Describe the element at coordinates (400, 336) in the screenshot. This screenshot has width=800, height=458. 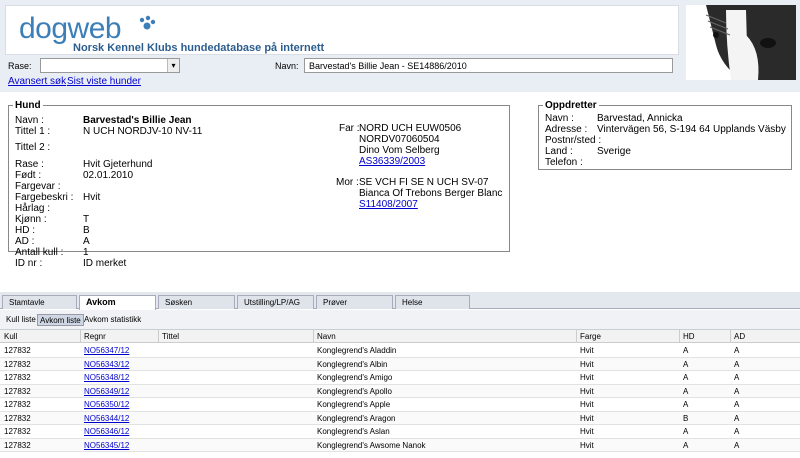
I see `table-header: Kull Regnr Tittel Navn Farge HD AD` at that location.